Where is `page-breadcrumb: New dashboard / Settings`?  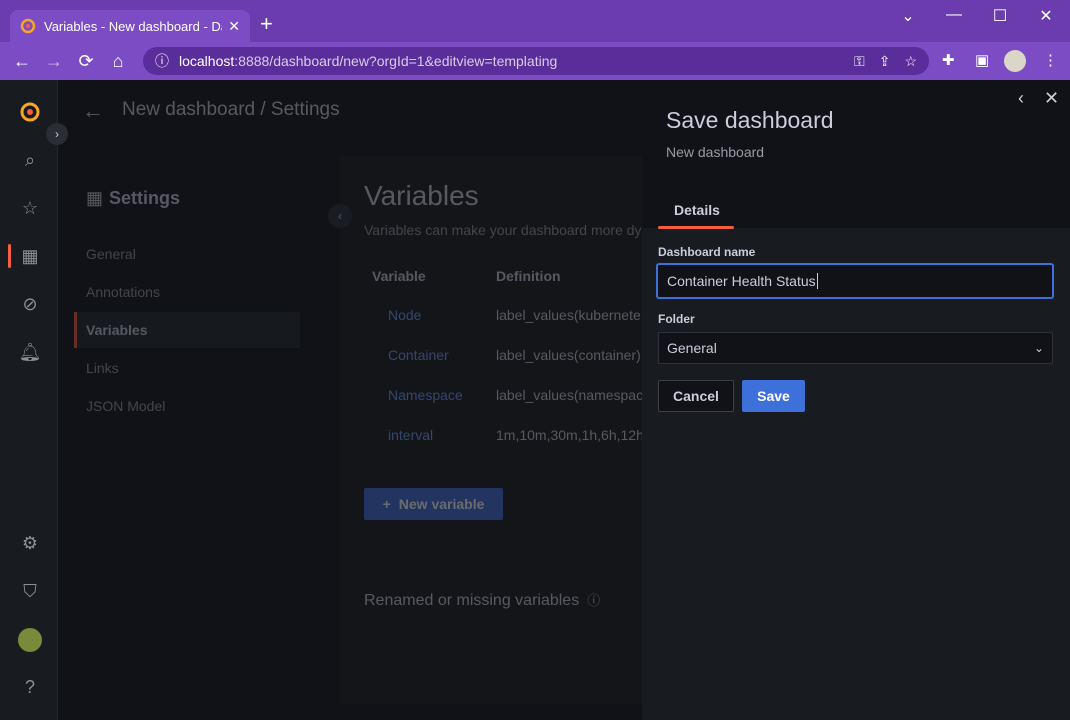 page-breadcrumb: New dashboard / Settings is located at coordinates (231, 109).